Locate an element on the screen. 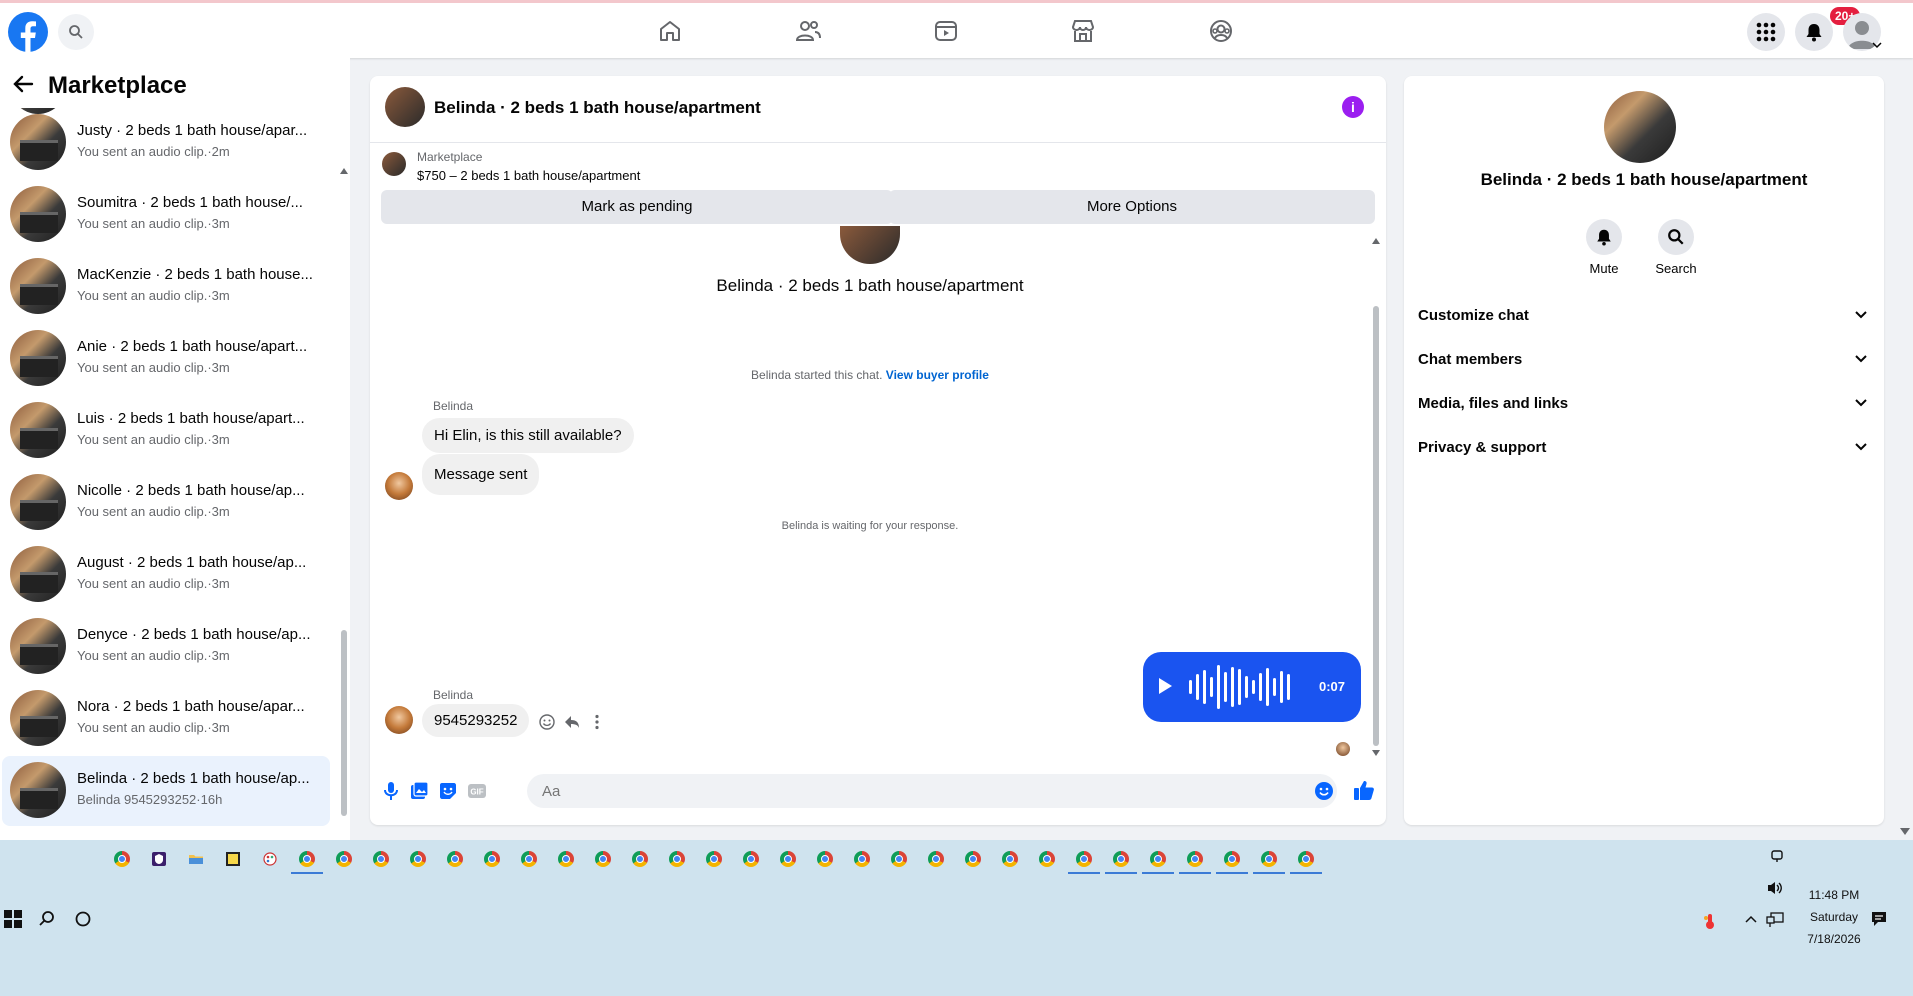 The image size is (1913, 996). chat-members-section: Chat members is located at coordinates (1643, 360).